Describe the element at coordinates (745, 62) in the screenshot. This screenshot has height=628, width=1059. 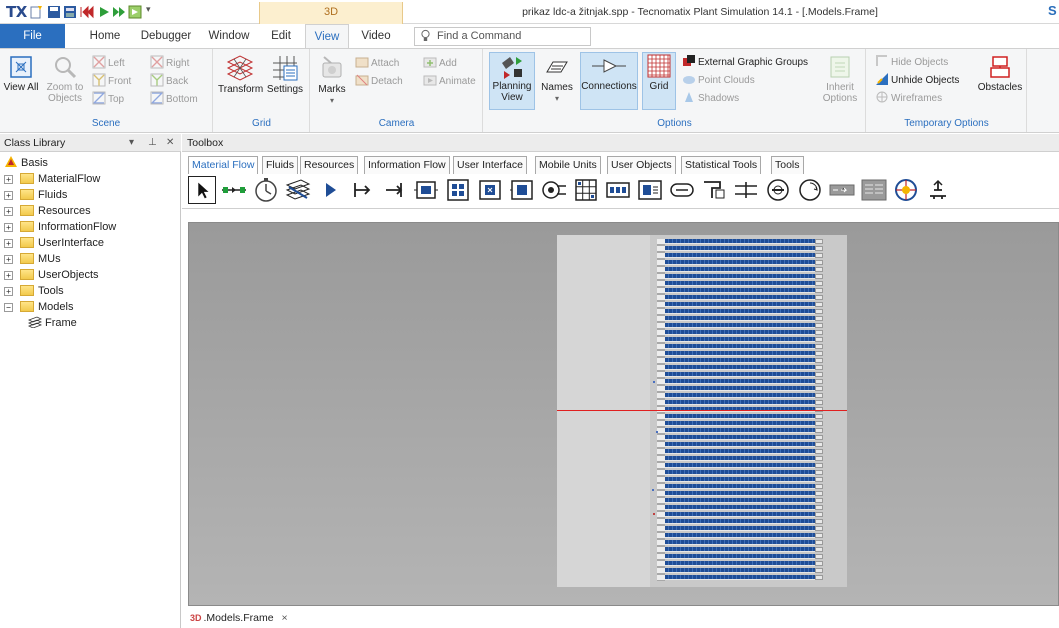
I see `external-graphic-groups-button: External Graphic Groups` at that location.